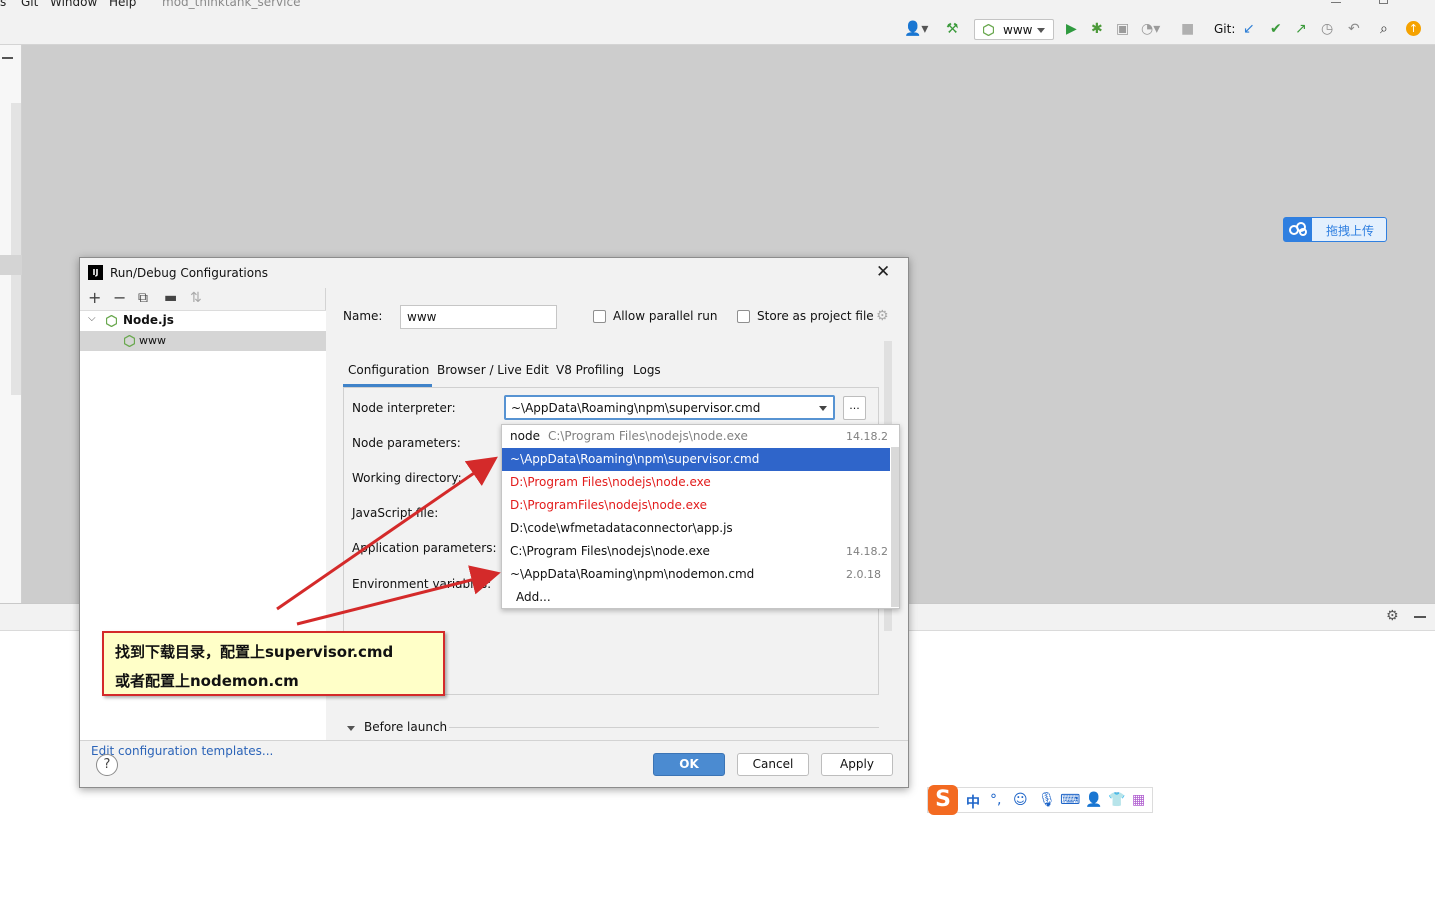 The height and width of the screenshot is (897, 1435). I want to click on main-toolbar: 👤▾ ⚒ www ▶ ✱ ▣ ◔▾ ■ Git: ↙ ✔ ↗ ◷ ↶ ⌕ ↑, so click(717, 29).